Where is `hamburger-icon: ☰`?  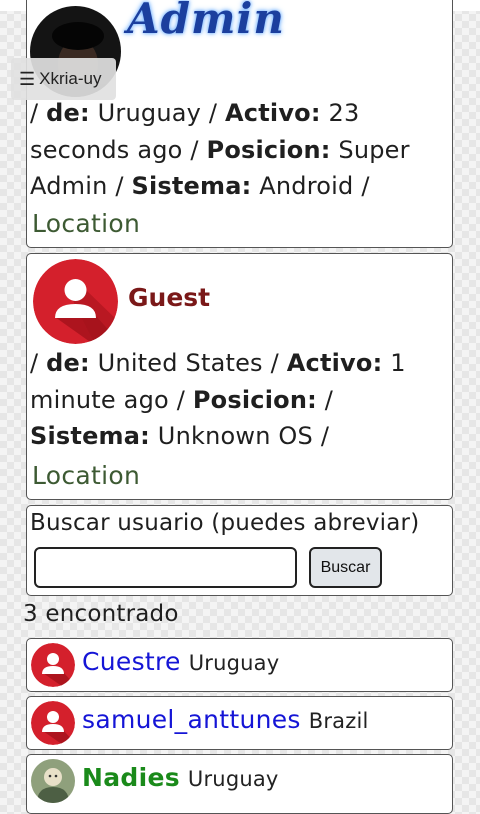 hamburger-icon: ☰ is located at coordinates (27, 78).